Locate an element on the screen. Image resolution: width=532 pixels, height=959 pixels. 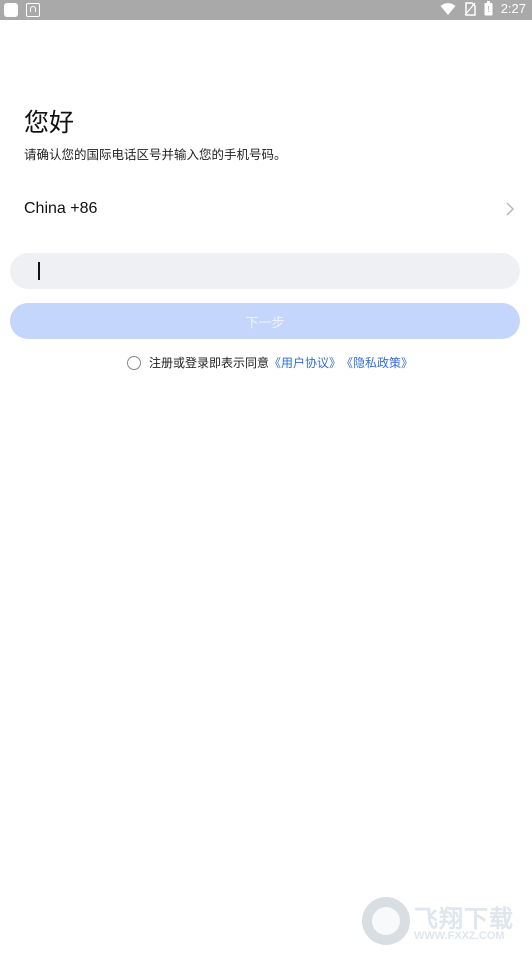
watermark: 飞翔下载 WWW.FXXZ.COM is located at coordinates (442, 923).